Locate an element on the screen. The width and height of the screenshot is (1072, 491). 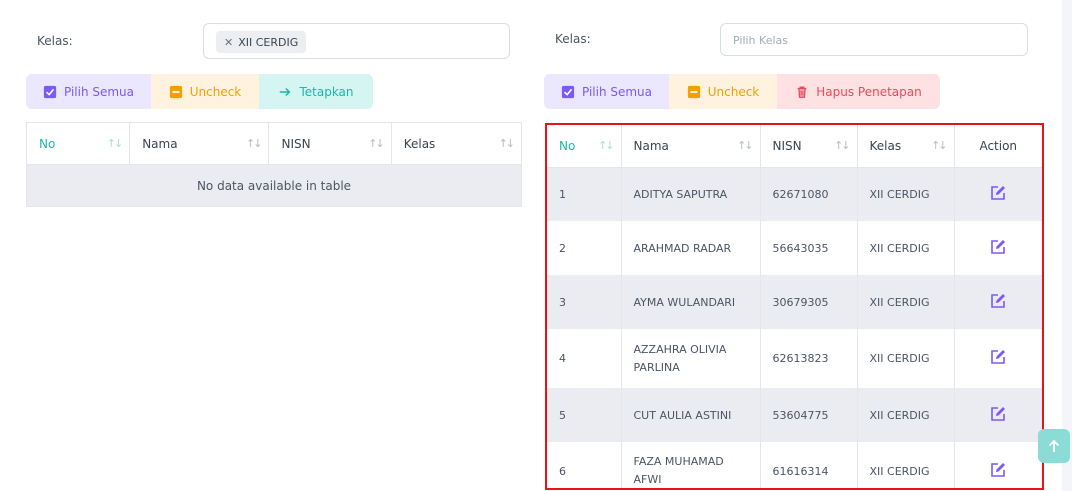
arrow-up-icon is located at coordinates (1054, 445).